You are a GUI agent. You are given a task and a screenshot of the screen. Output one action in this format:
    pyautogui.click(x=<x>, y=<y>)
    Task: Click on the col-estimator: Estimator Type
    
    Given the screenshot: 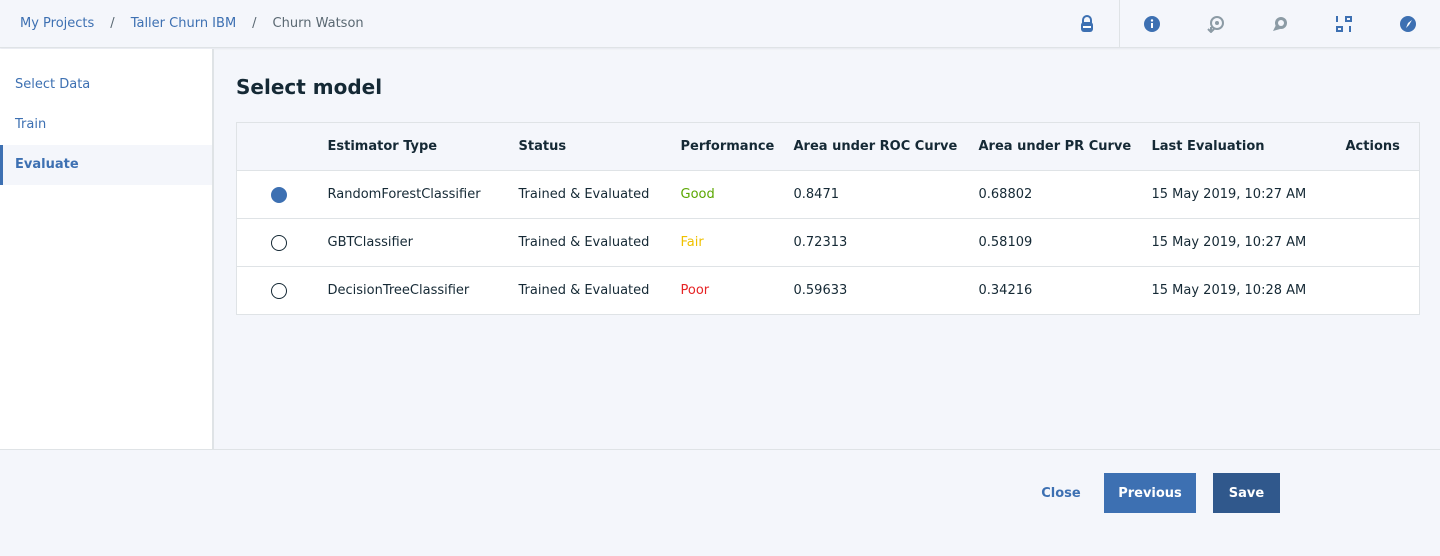 What is the action you would take?
    pyautogui.click(x=423, y=146)
    